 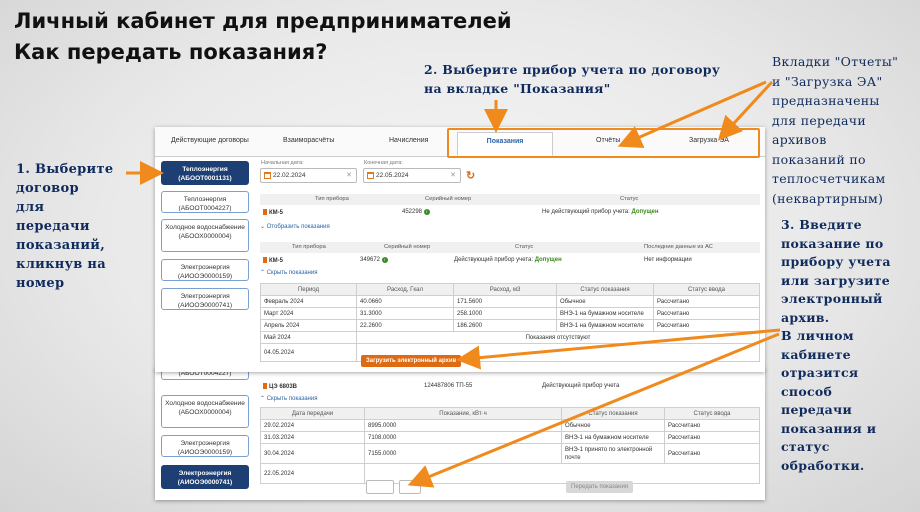 I want to click on contract-number: (АИООЭ0000741), so click(x=205, y=482).